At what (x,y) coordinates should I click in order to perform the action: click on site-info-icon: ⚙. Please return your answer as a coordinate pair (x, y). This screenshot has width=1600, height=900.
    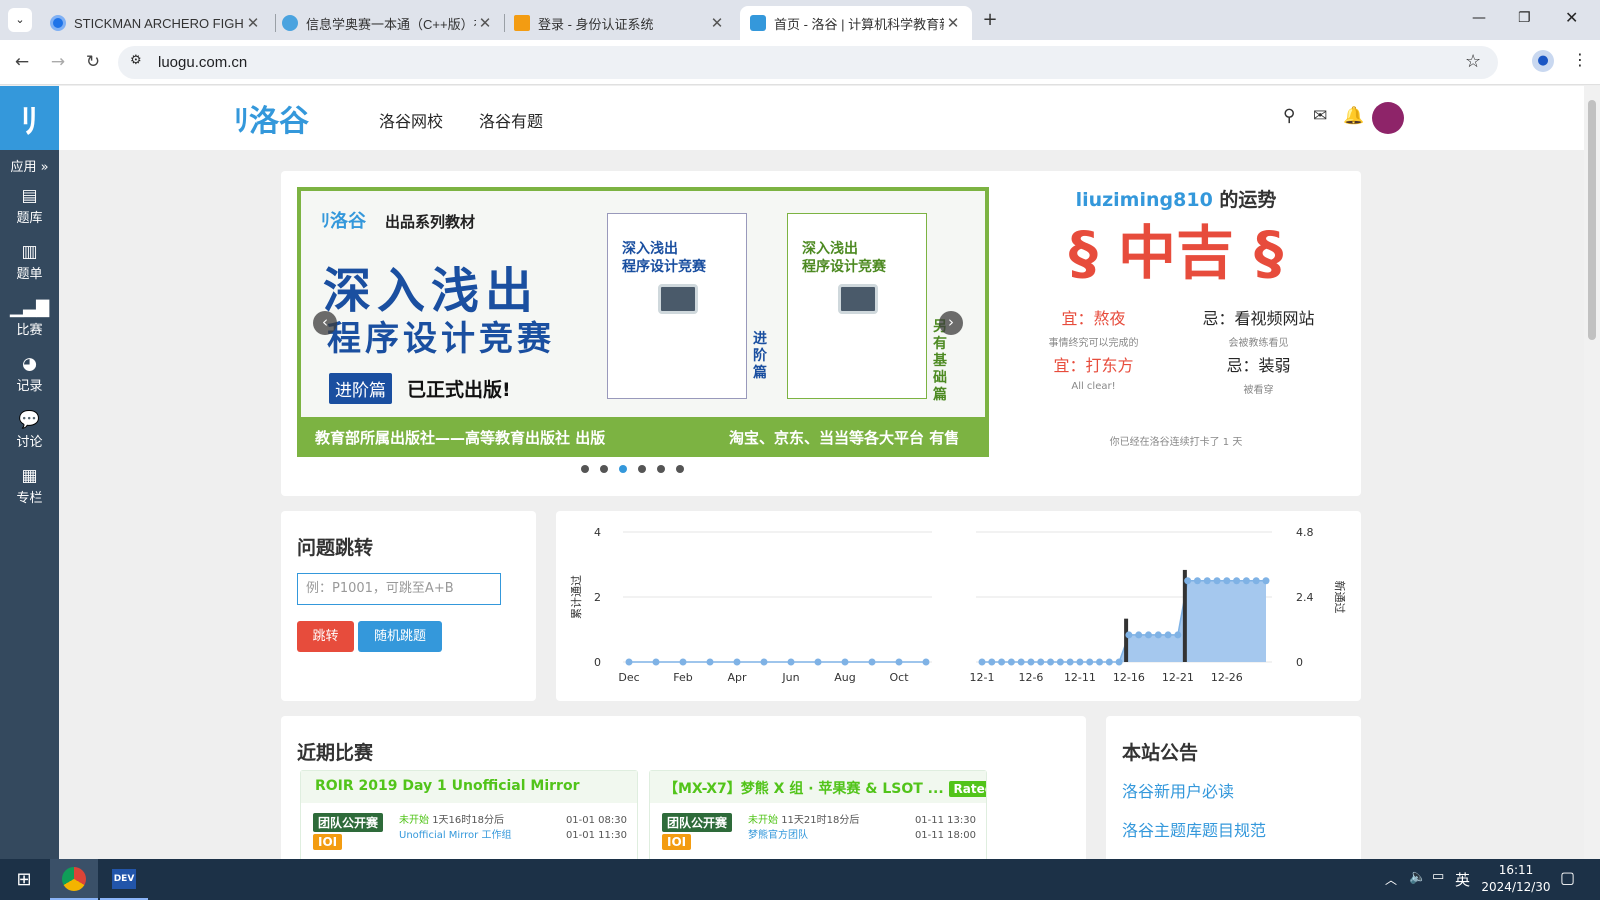
    Looking at the image, I should click on (136, 60).